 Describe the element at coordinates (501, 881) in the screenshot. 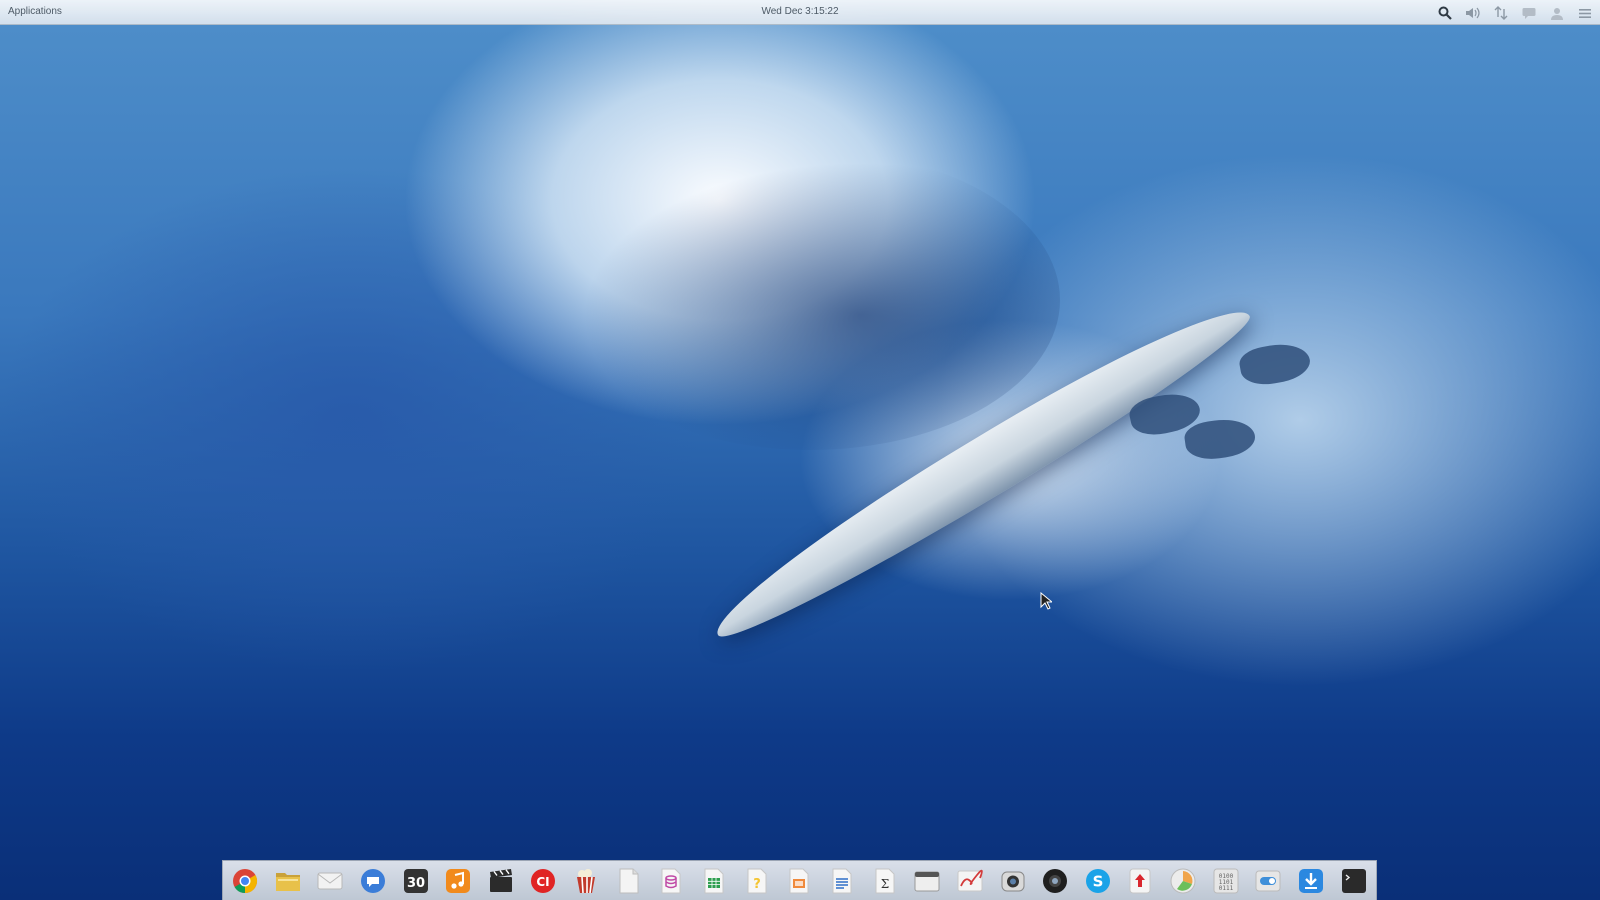

I see `video-editor-icon` at that location.